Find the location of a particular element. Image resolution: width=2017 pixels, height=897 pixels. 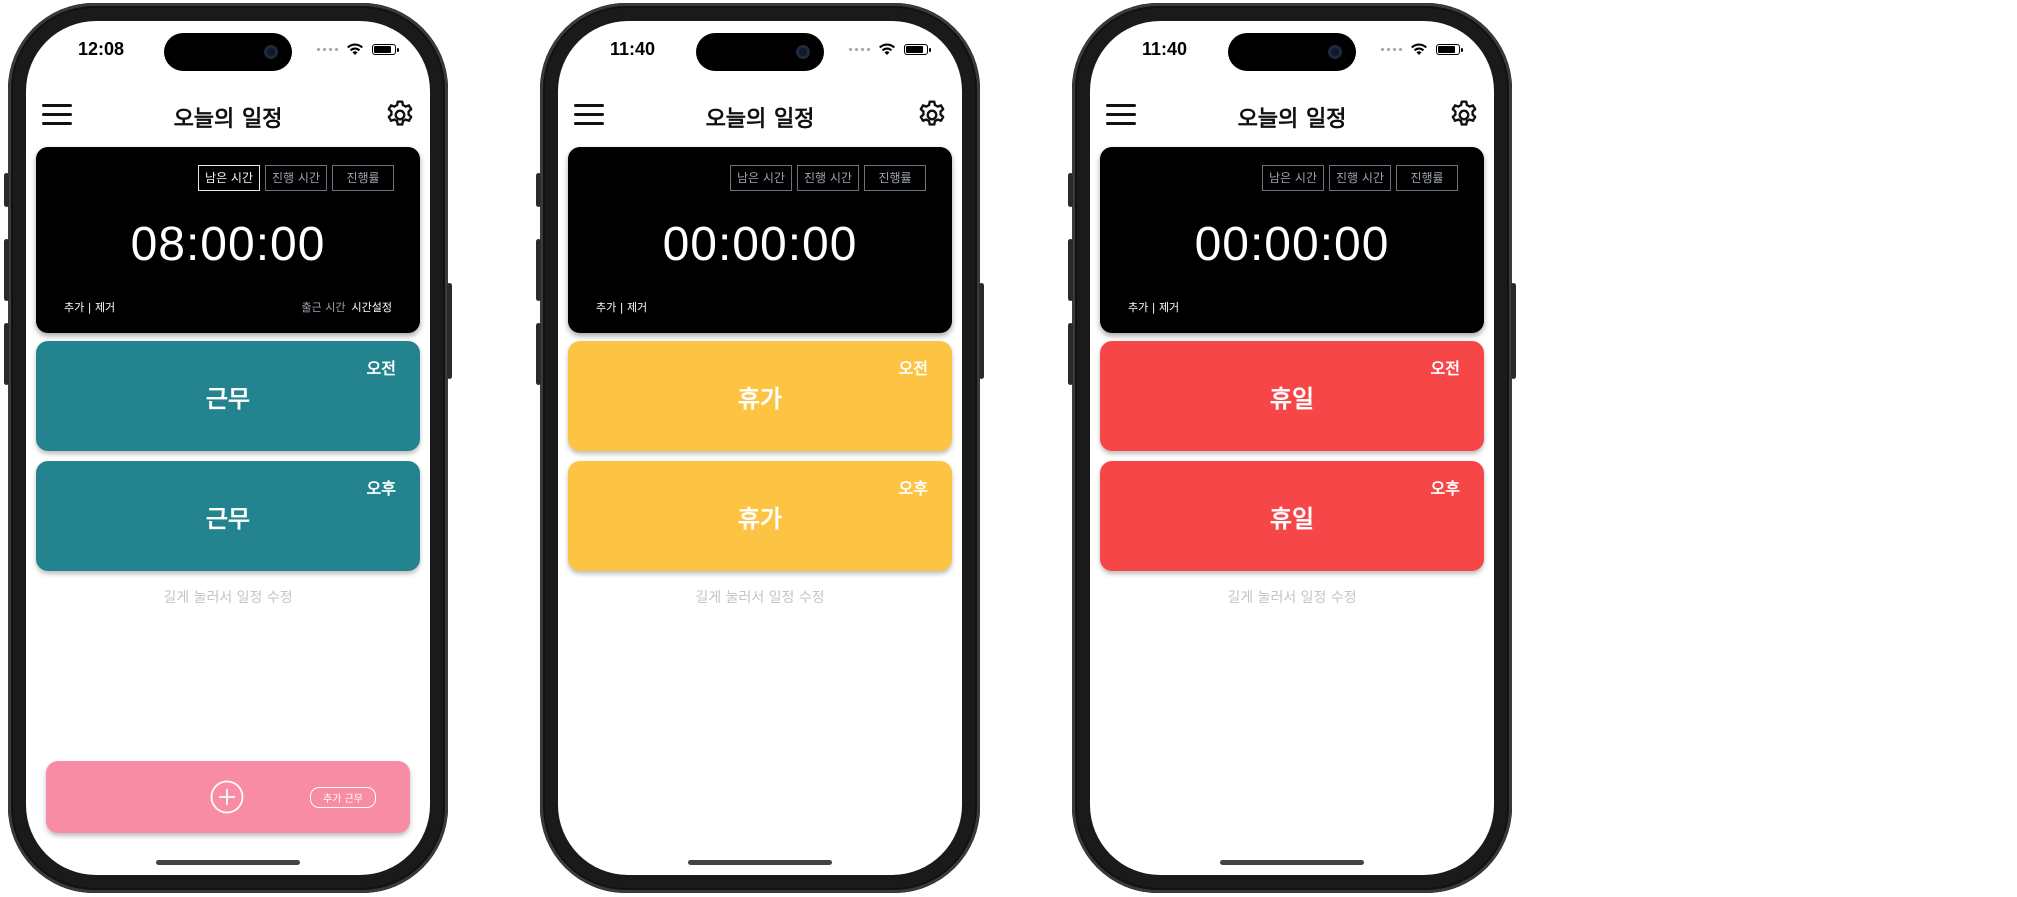

schedule-slot-pm: 오후 휴일 is located at coordinates (1292, 516).